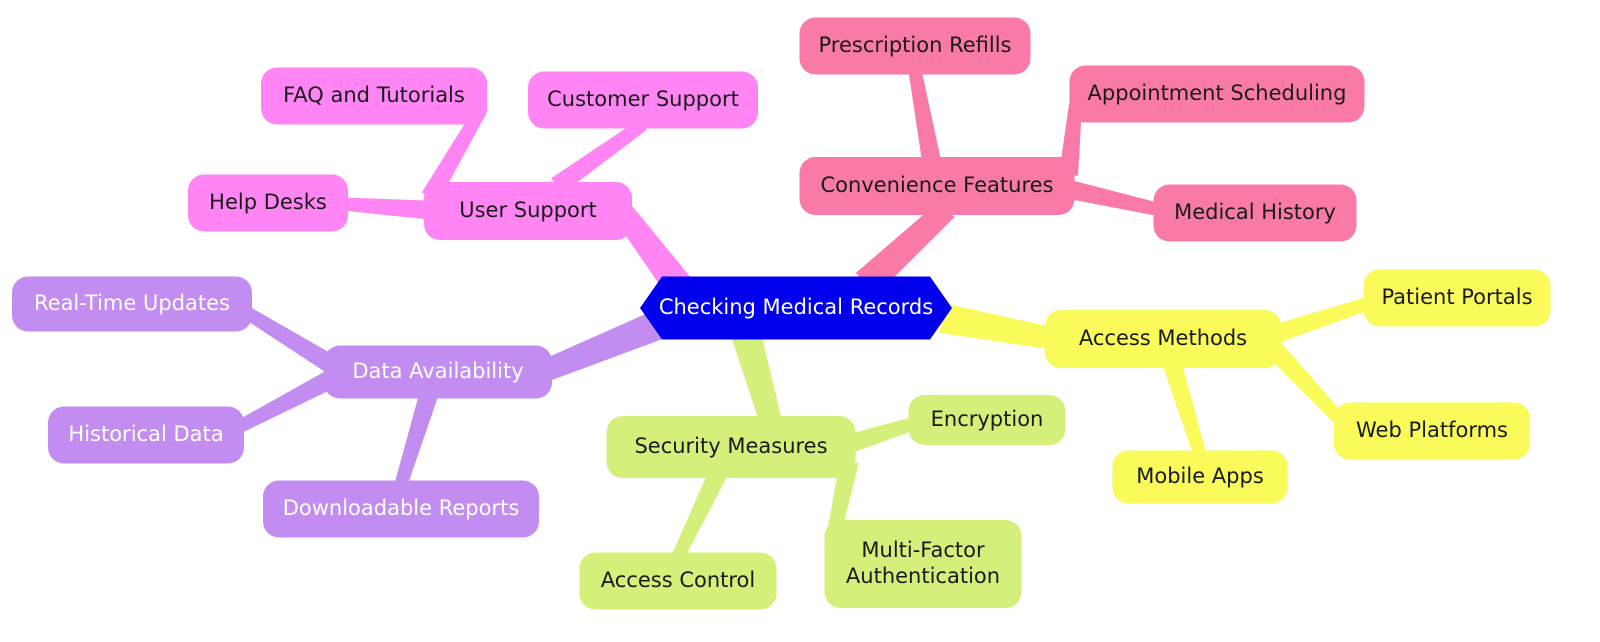  What do you see at coordinates (1322, 320) in the screenshot?
I see `edge-access-methods-to-patient-portals` at bounding box center [1322, 320].